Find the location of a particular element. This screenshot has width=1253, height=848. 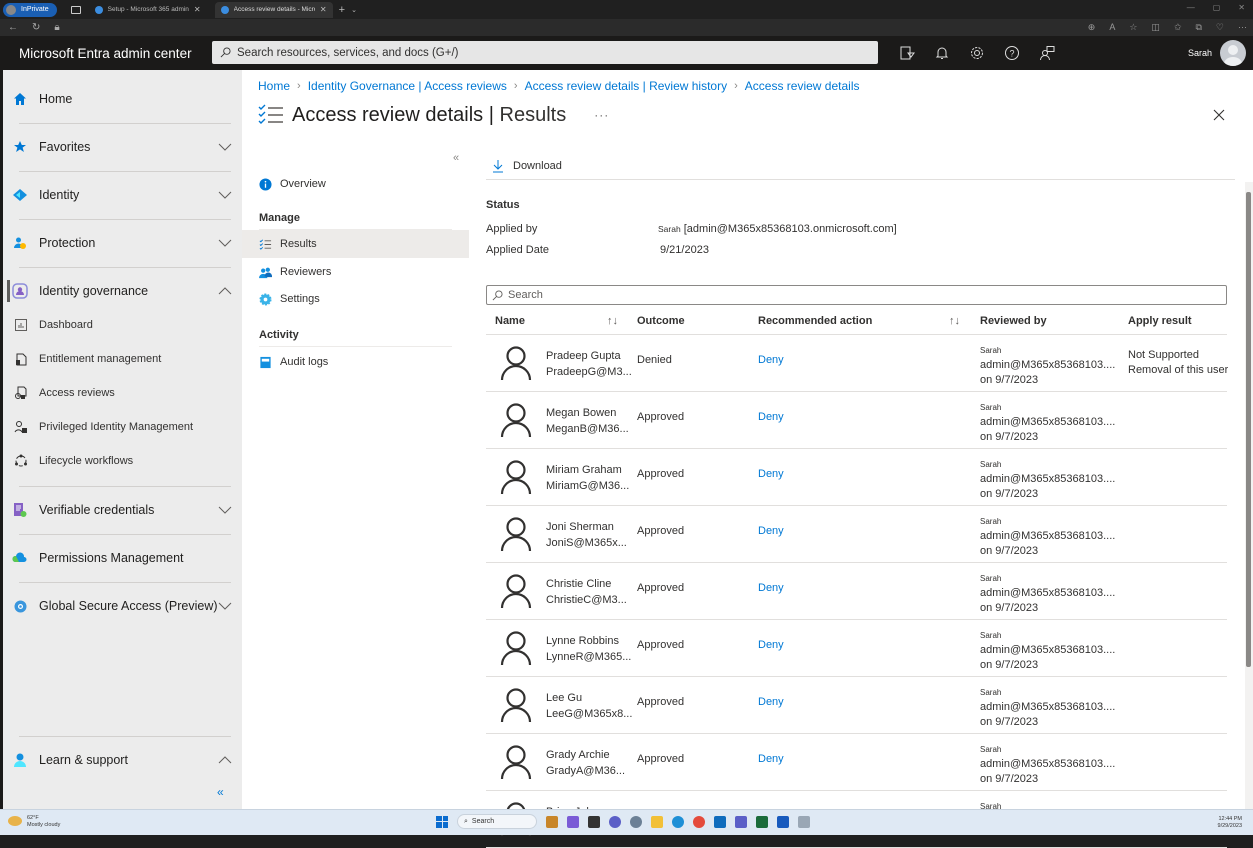

app-title: Microsoft Entra admin center is located at coordinates (115, 53).